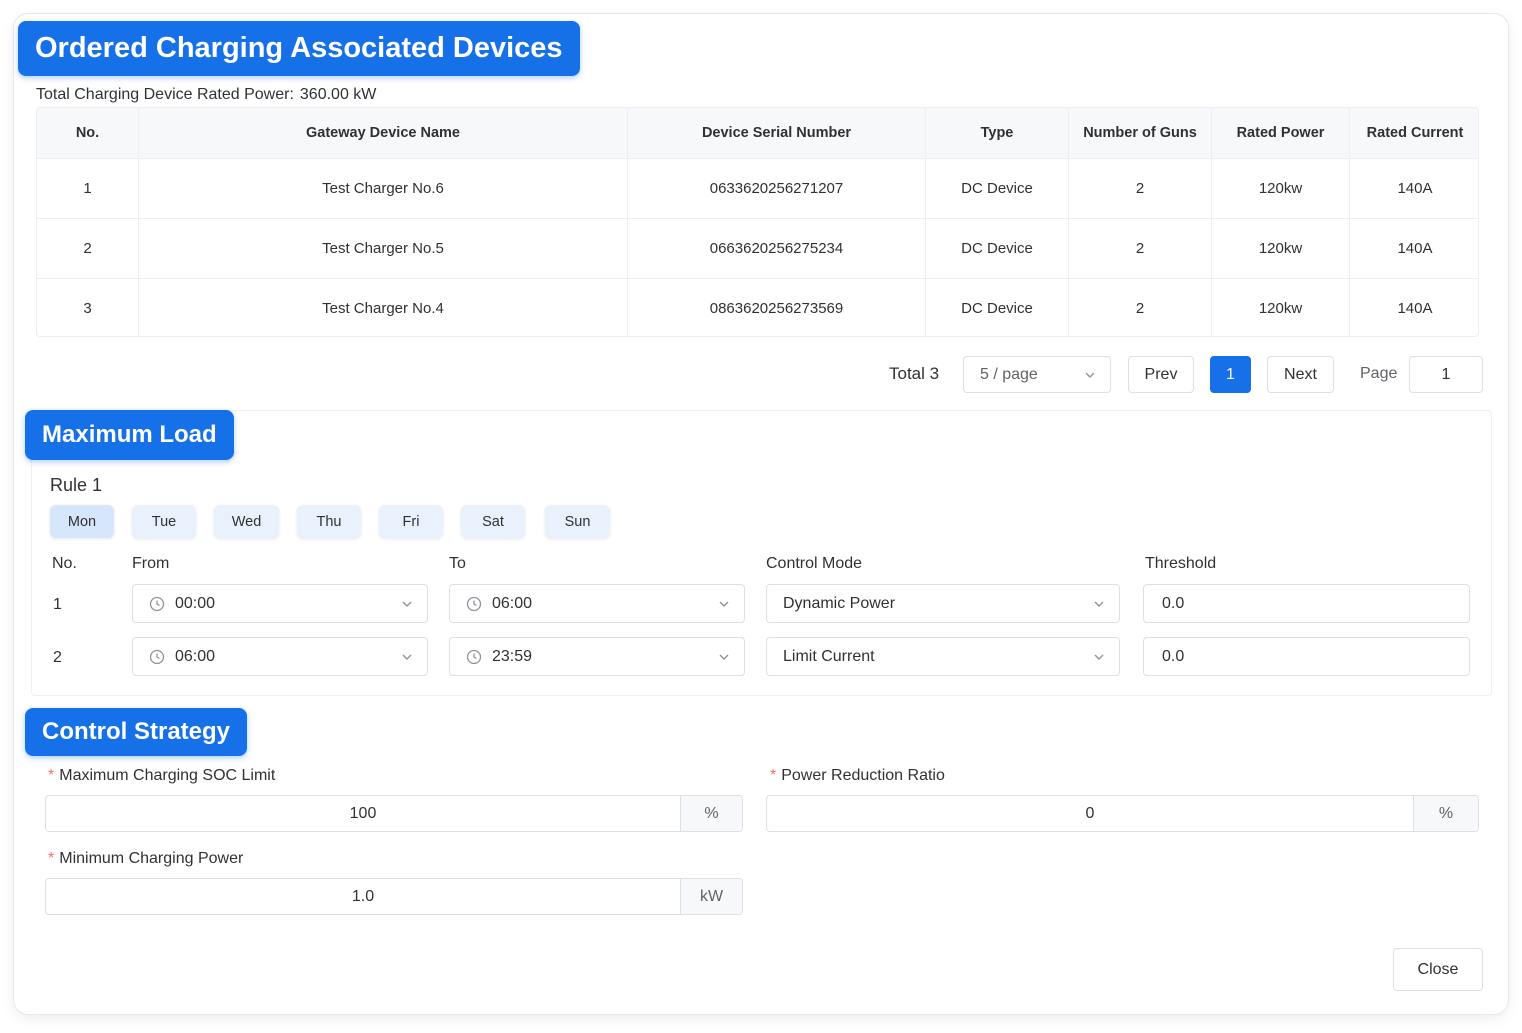 This screenshot has width=1522, height=1033. I want to click on to-time-value: 23:59, so click(512, 656).